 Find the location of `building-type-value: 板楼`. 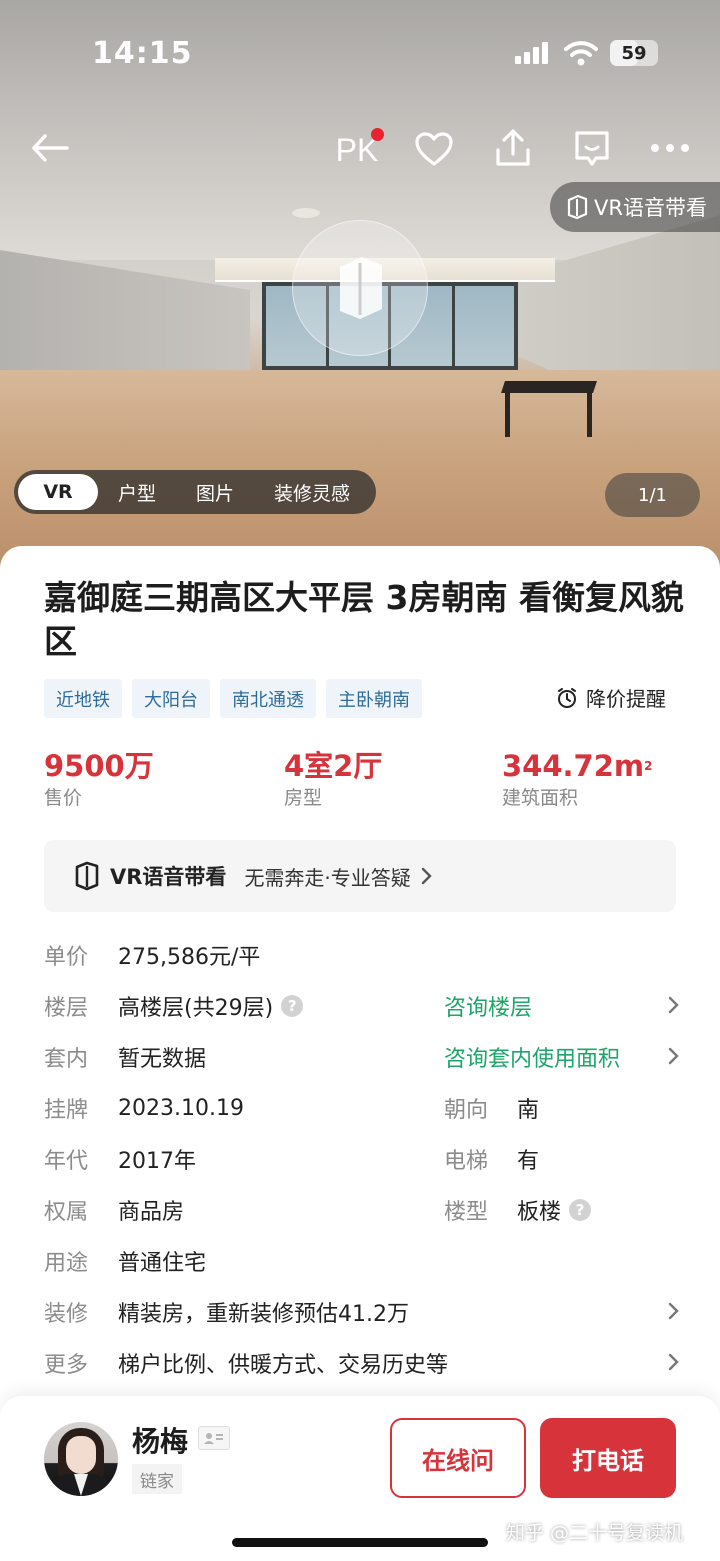

building-type-value: 板楼 is located at coordinates (539, 1212).